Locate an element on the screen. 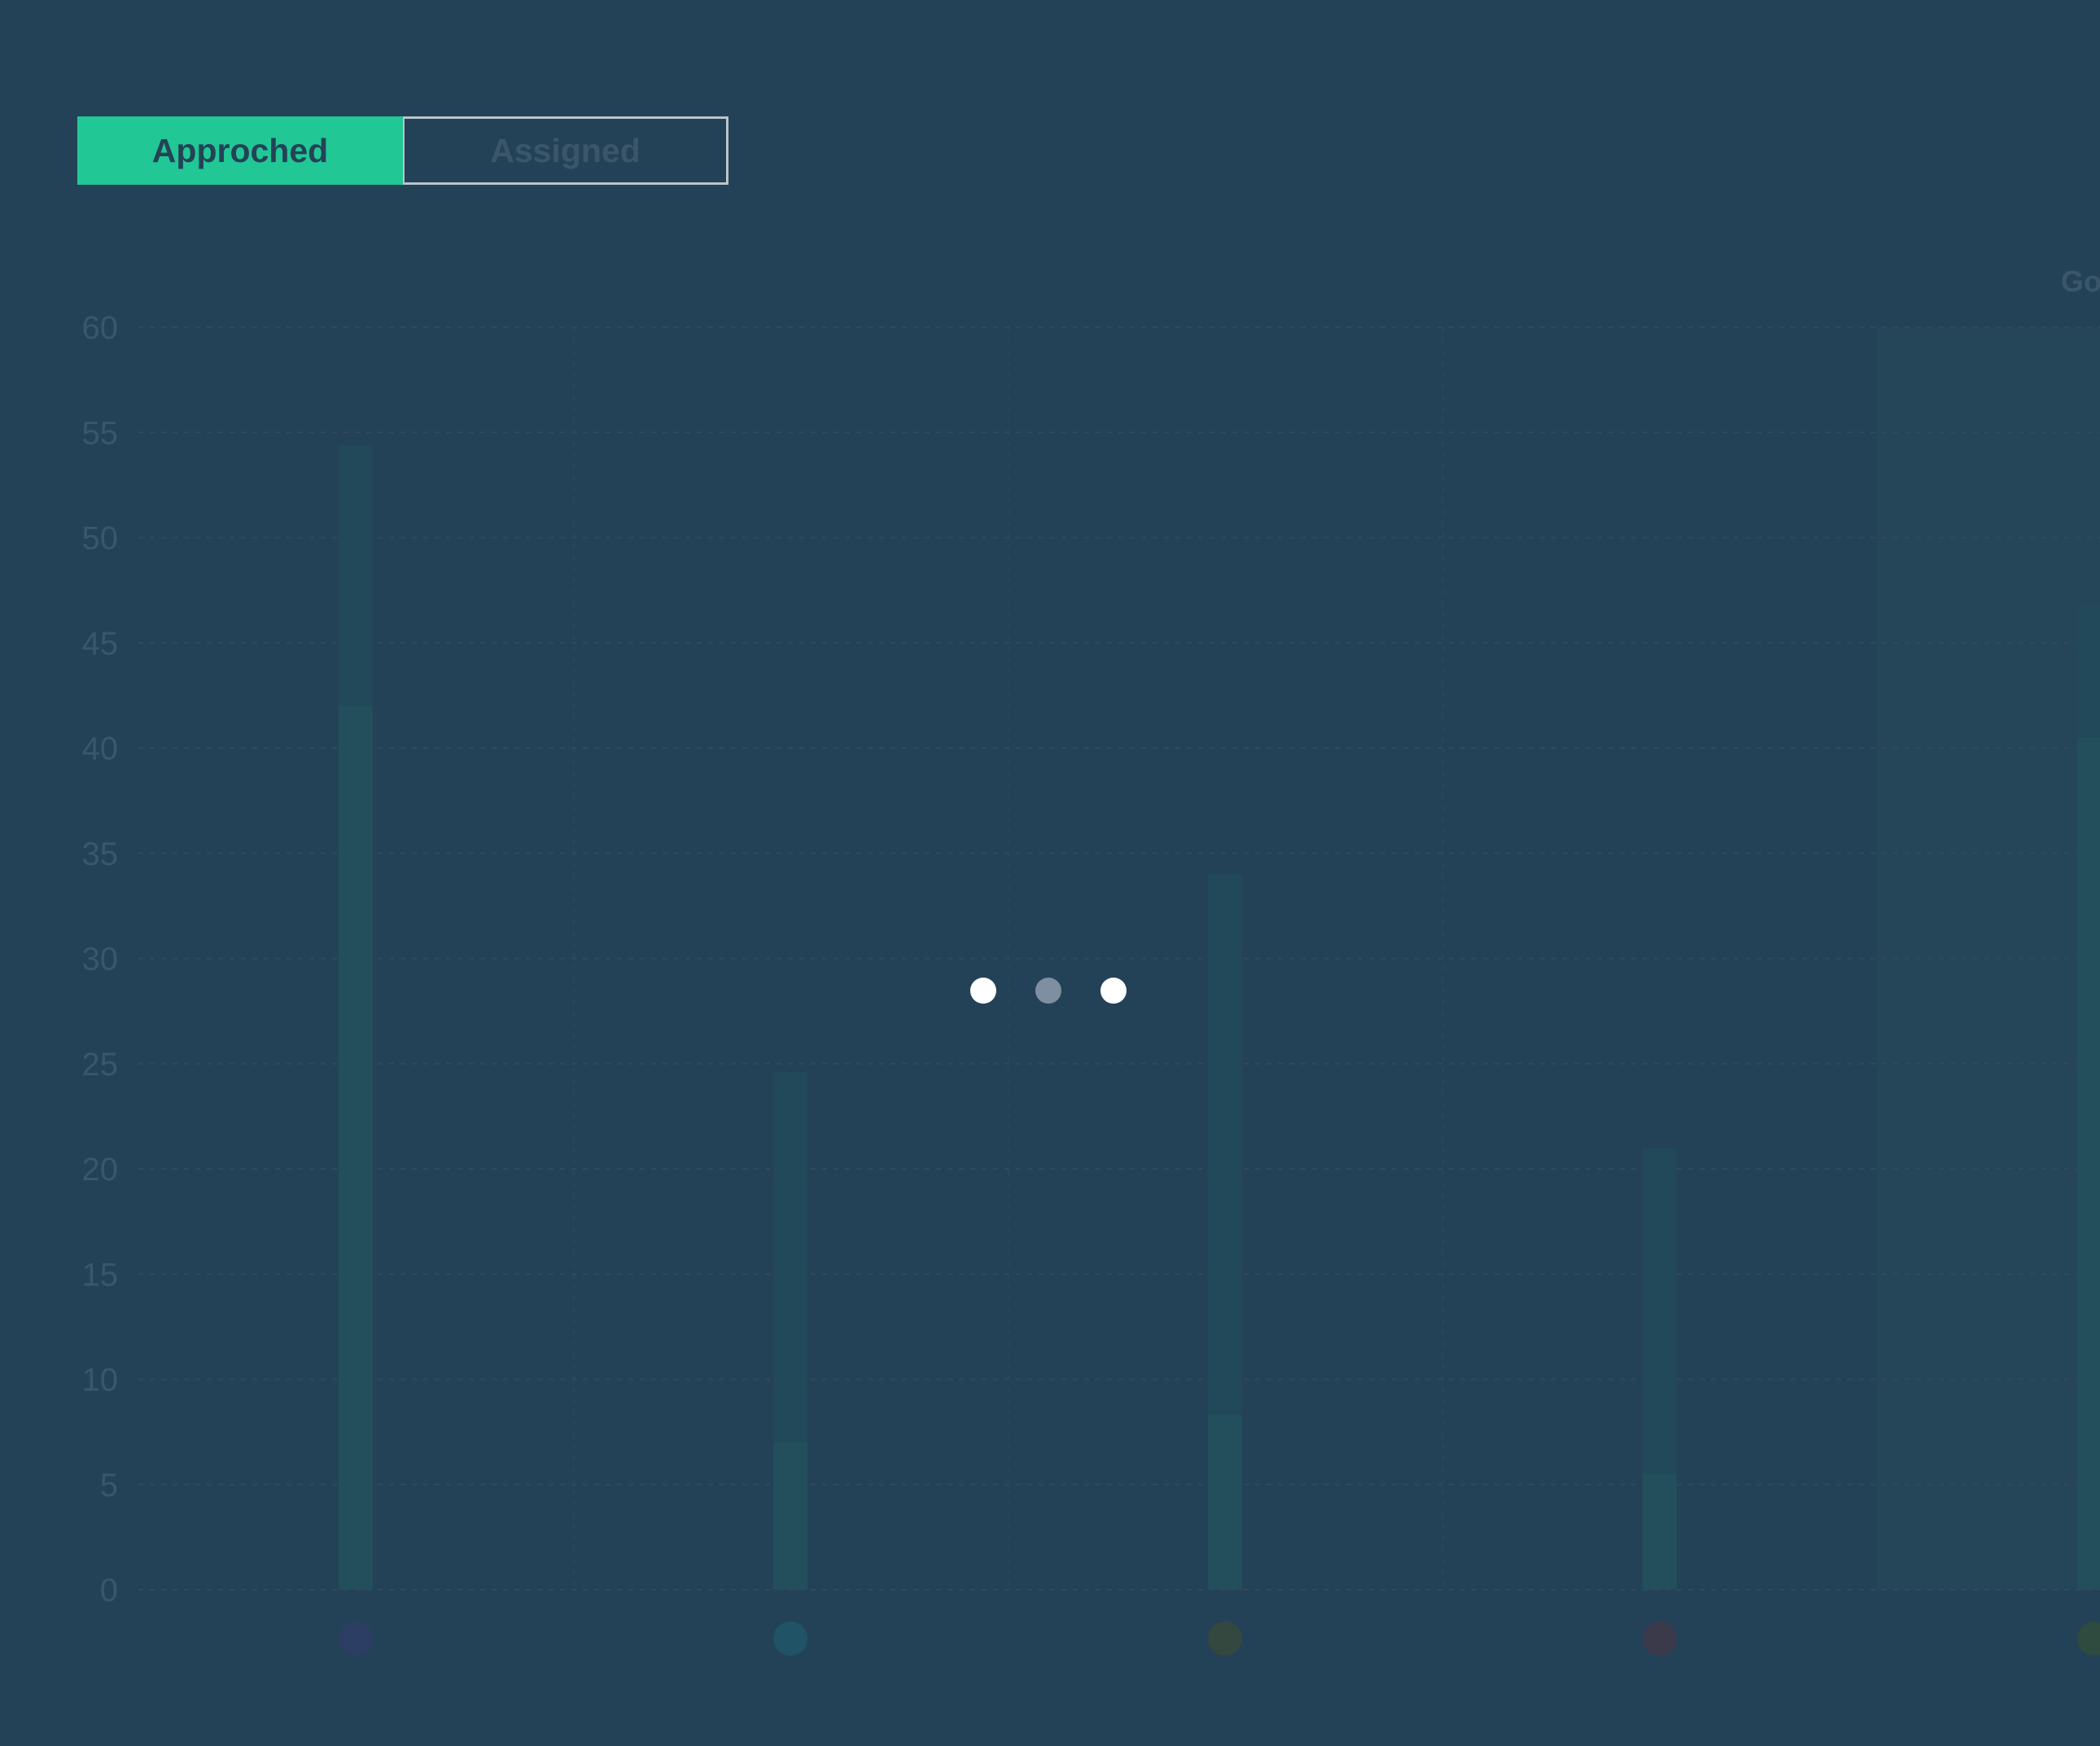 The image size is (2100, 1746). category-label: Go is located at coordinates (2081, 282).